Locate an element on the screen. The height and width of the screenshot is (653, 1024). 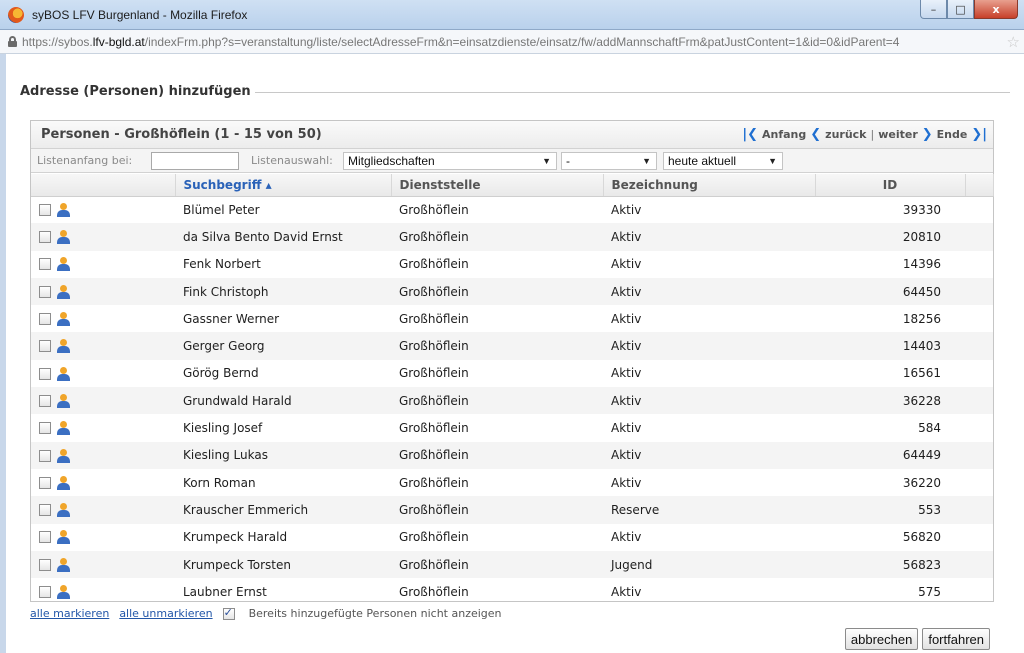
cell-name: Krumpeck Torsten is located at coordinates (283, 564).